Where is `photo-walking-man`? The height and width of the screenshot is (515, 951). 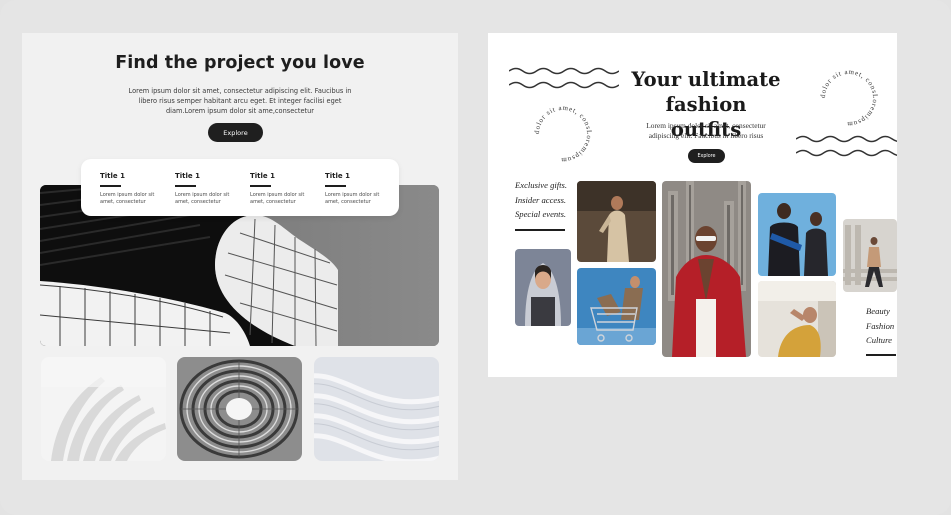 photo-walking-man is located at coordinates (870, 255).